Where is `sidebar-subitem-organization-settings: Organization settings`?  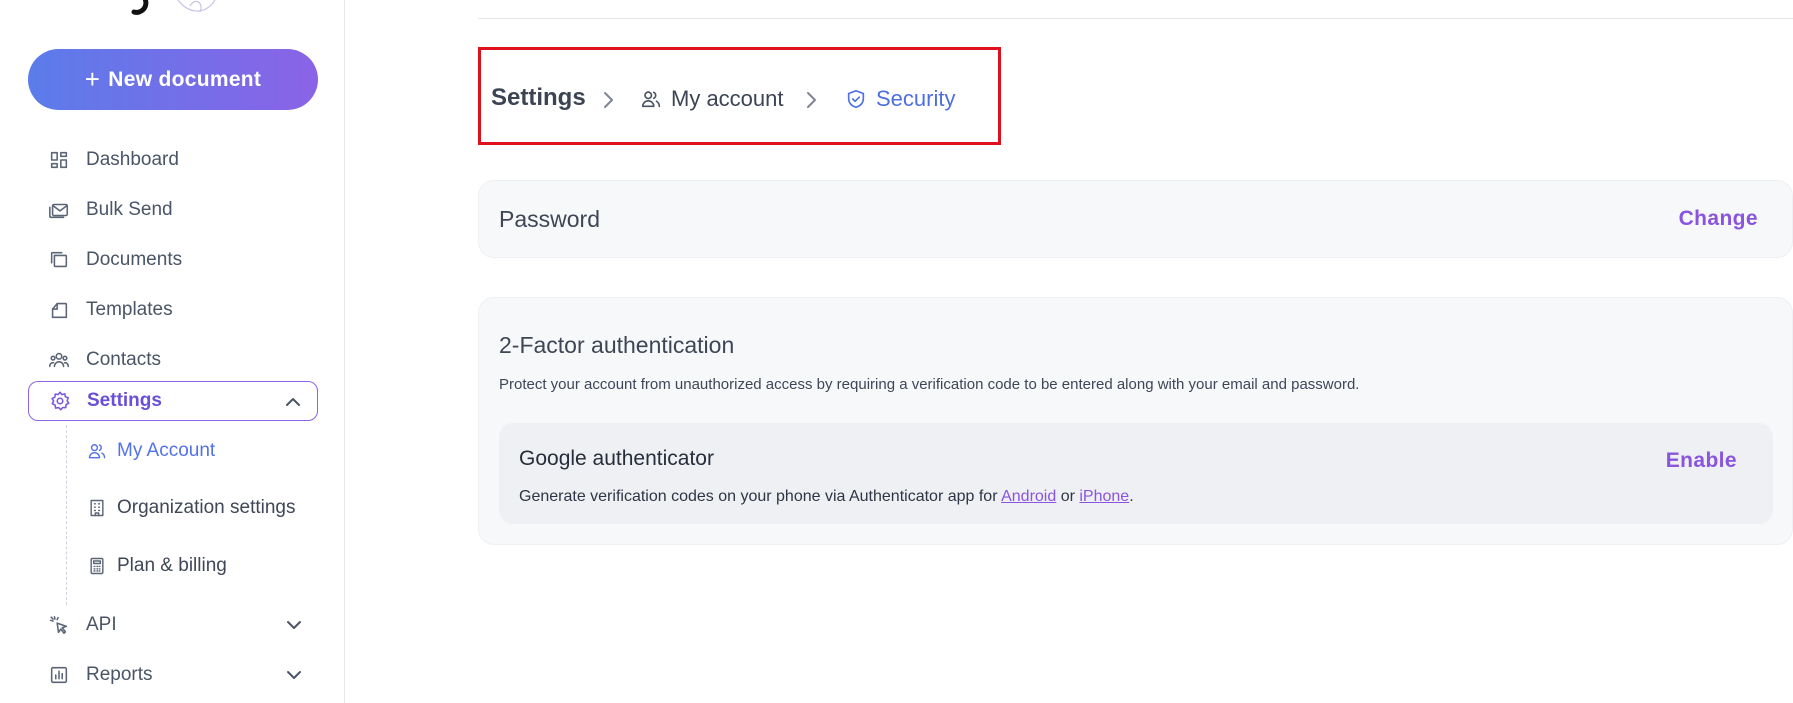
sidebar-subitem-organization-settings: Organization settings is located at coordinates (191, 508).